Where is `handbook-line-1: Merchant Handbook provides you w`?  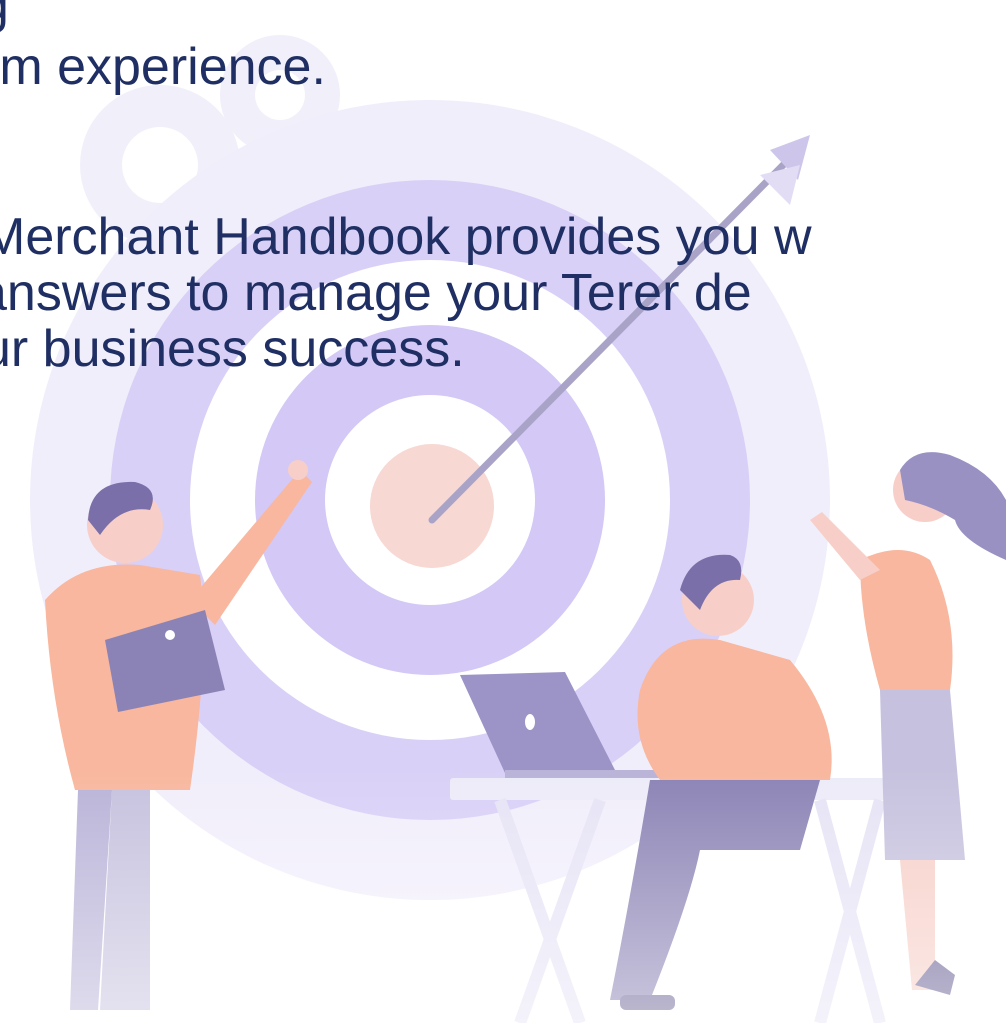 handbook-line-1: Merchant Handbook provides you w is located at coordinates (406, 237).